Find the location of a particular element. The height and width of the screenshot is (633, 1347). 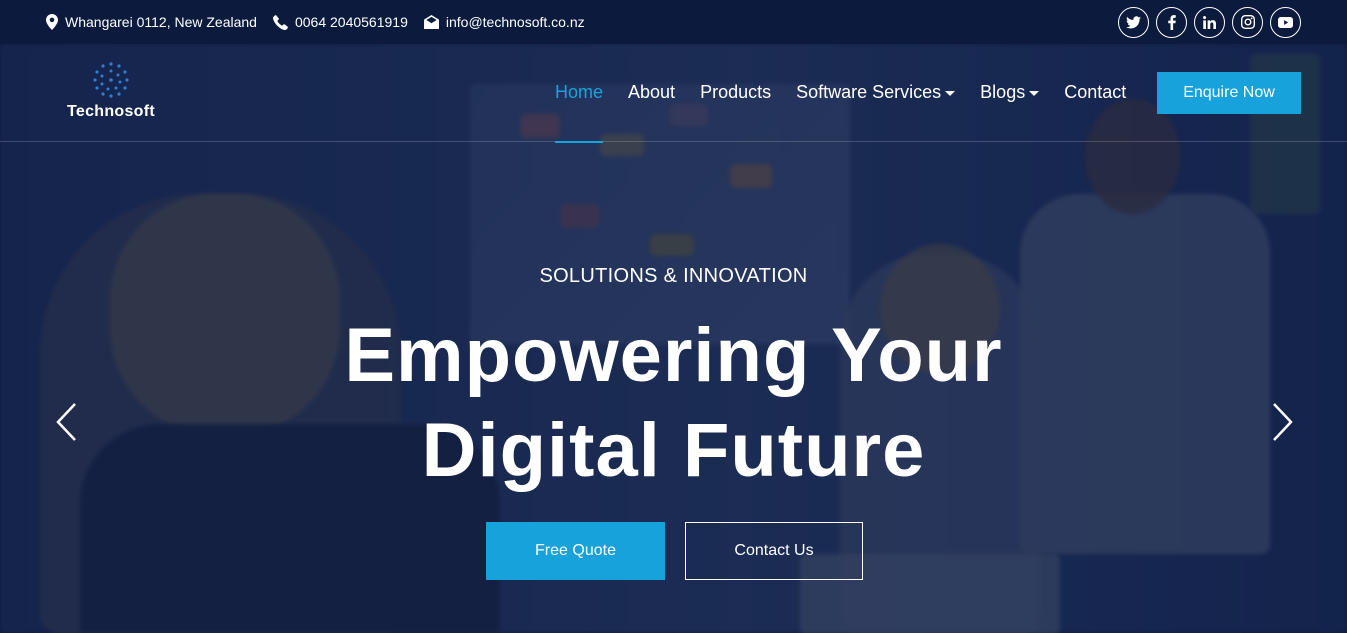

hero-headline-line-1: Empowering Your is located at coordinates (673, 355).